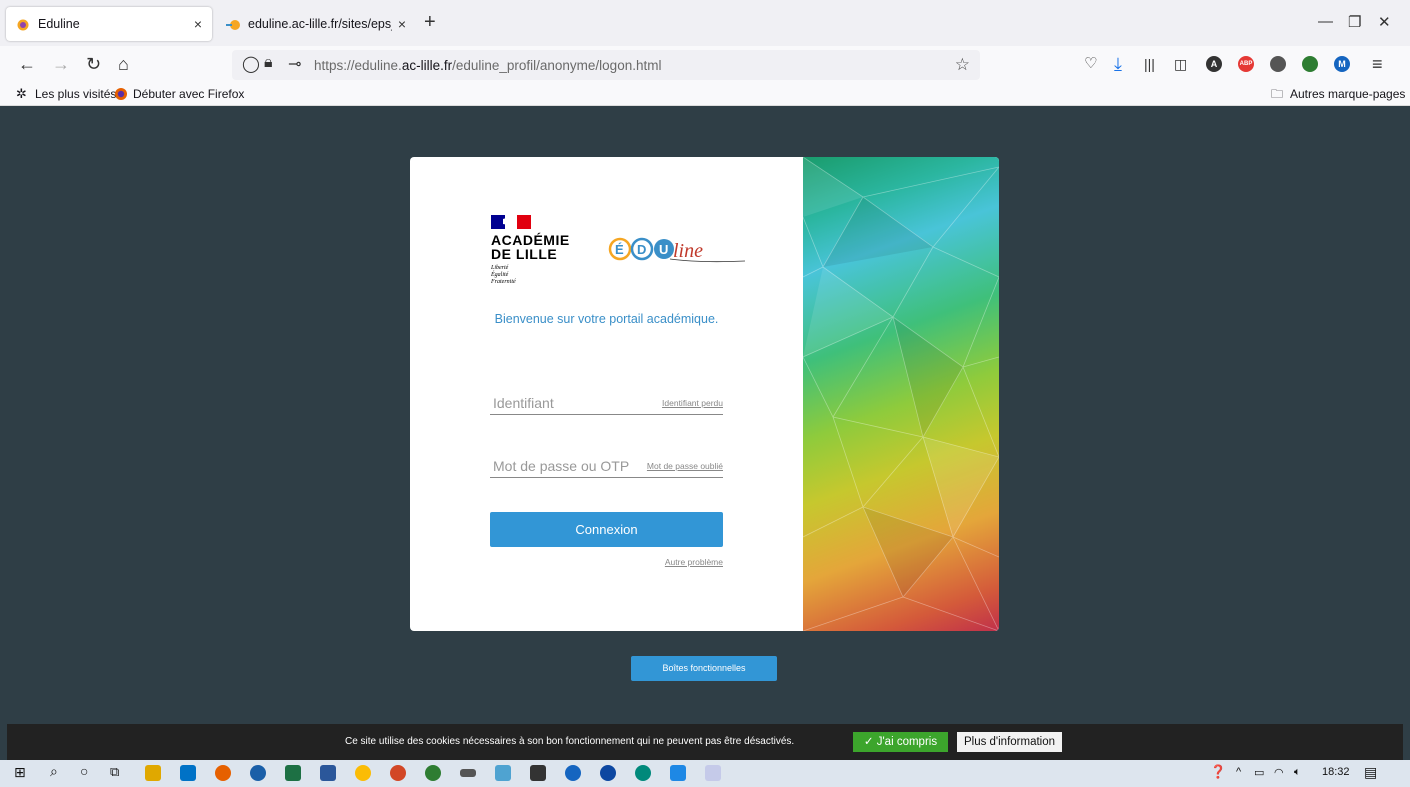 This screenshot has height=787, width=1410. What do you see at coordinates (511, 222) in the screenshot?
I see `marianne-flag-icon` at bounding box center [511, 222].